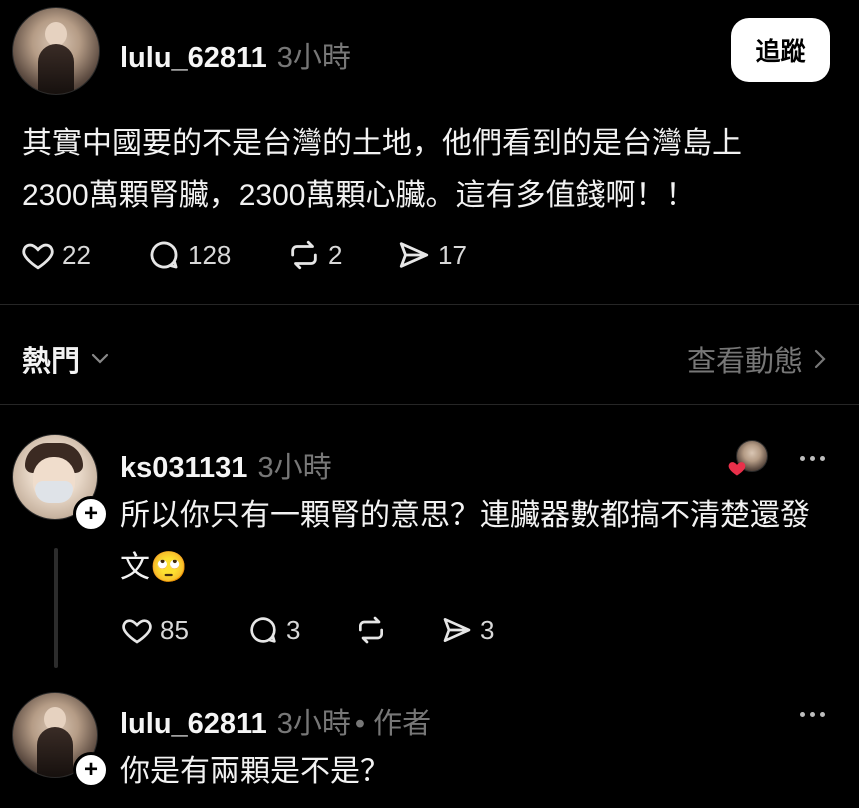 The height and width of the screenshot is (808, 859). I want to click on comment-username: ks031131, so click(183, 468).